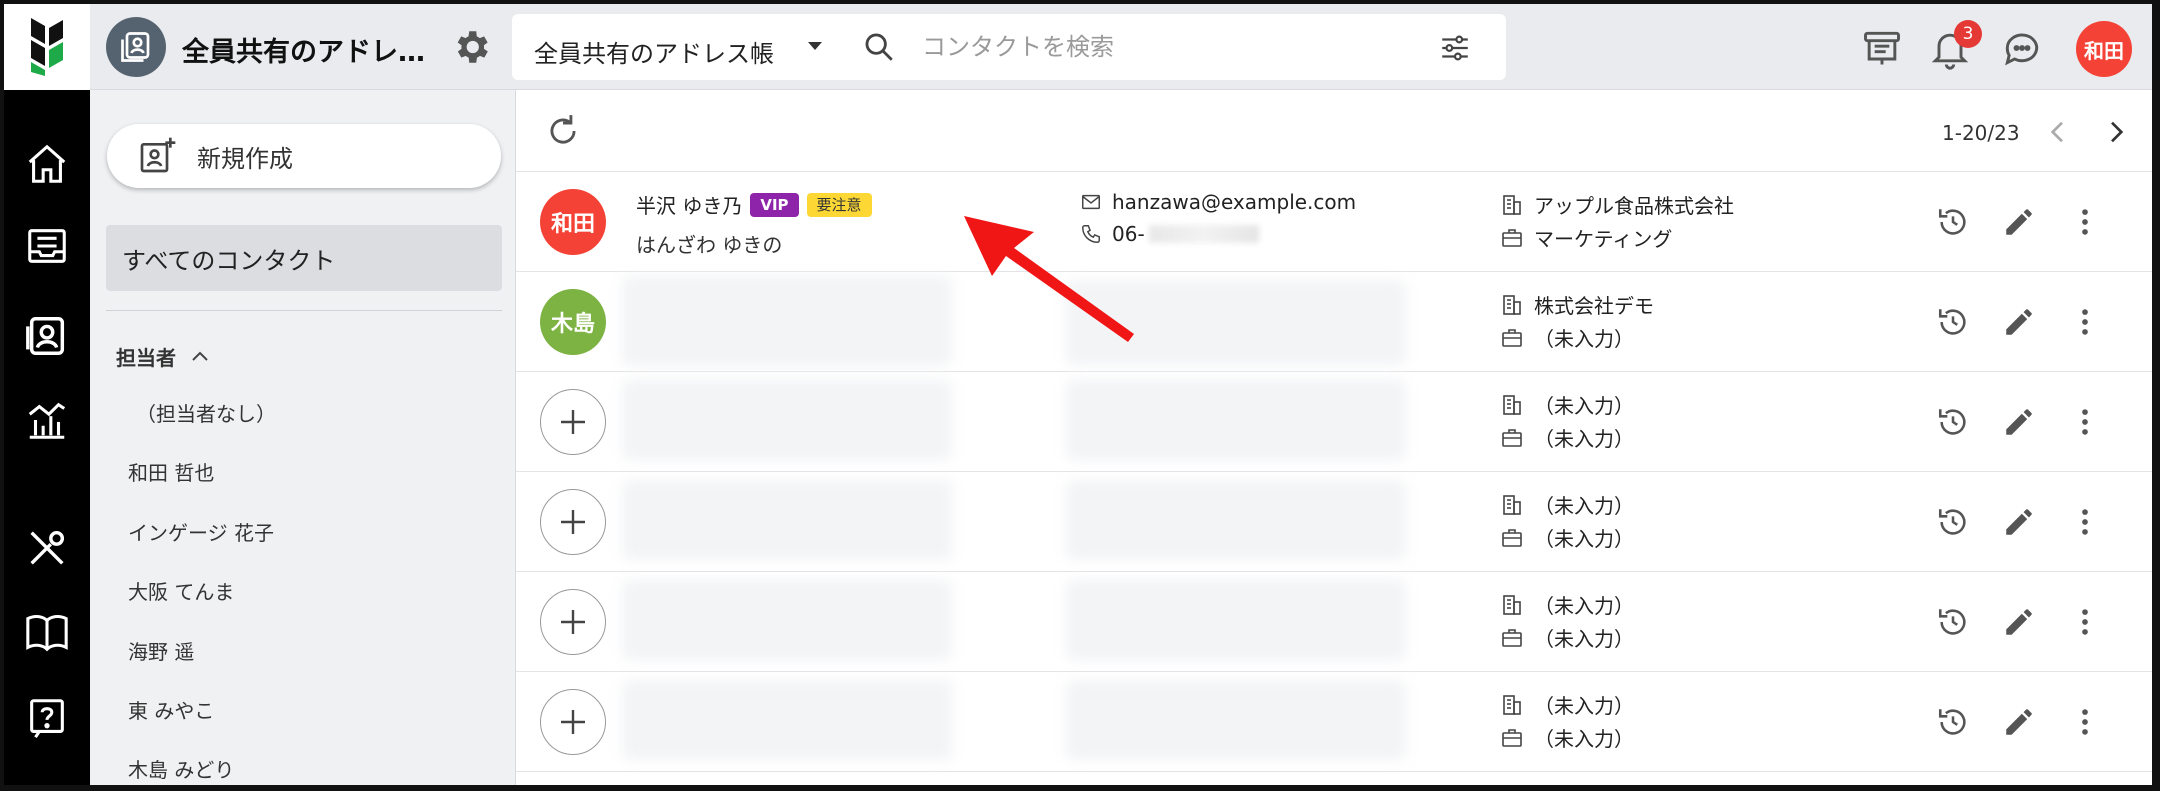  What do you see at coordinates (1617, 204) in the screenshot?
I see `company-line: アップル食品株式会社` at bounding box center [1617, 204].